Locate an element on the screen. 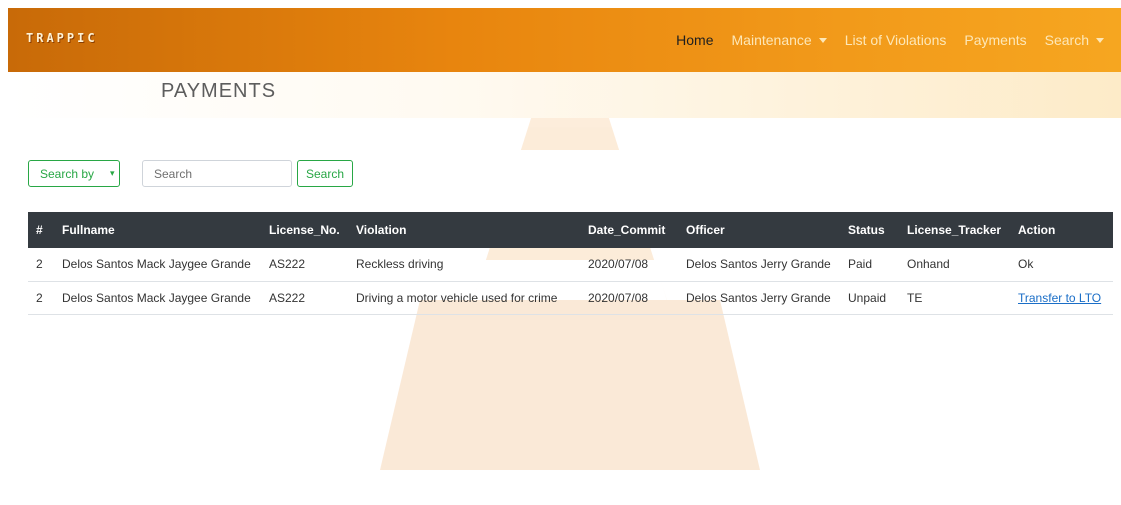 This screenshot has width=1121, height=505. nav-maintenance-label: Maintenance is located at coordinates (771, 40).